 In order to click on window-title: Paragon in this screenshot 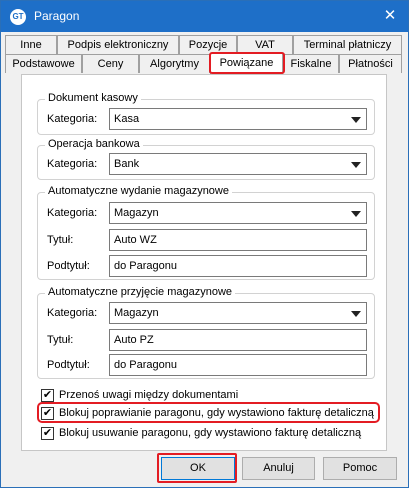, I will do `click(57, 16)`.